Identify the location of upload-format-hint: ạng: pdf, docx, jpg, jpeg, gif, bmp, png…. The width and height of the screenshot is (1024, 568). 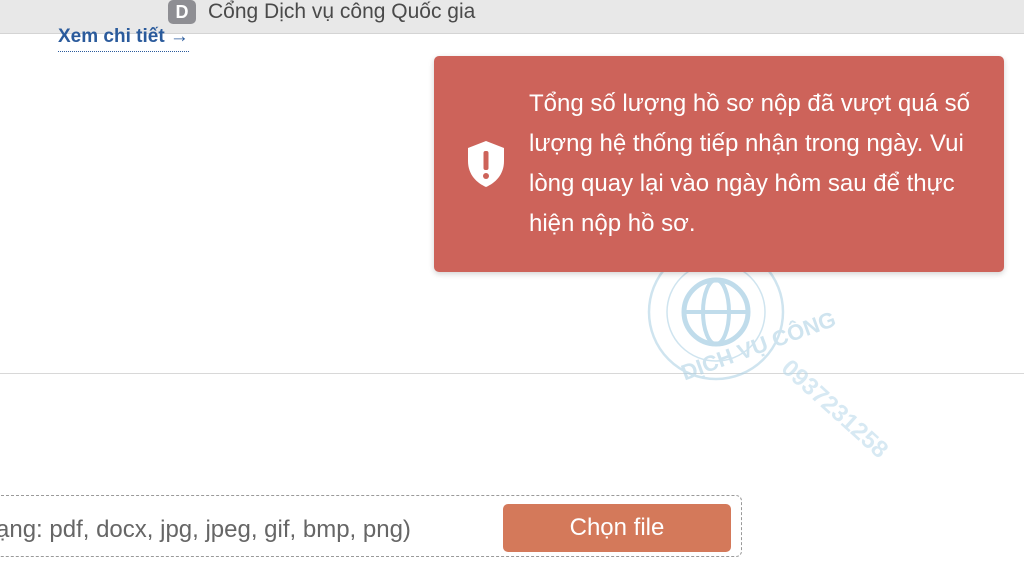
(205, 529).